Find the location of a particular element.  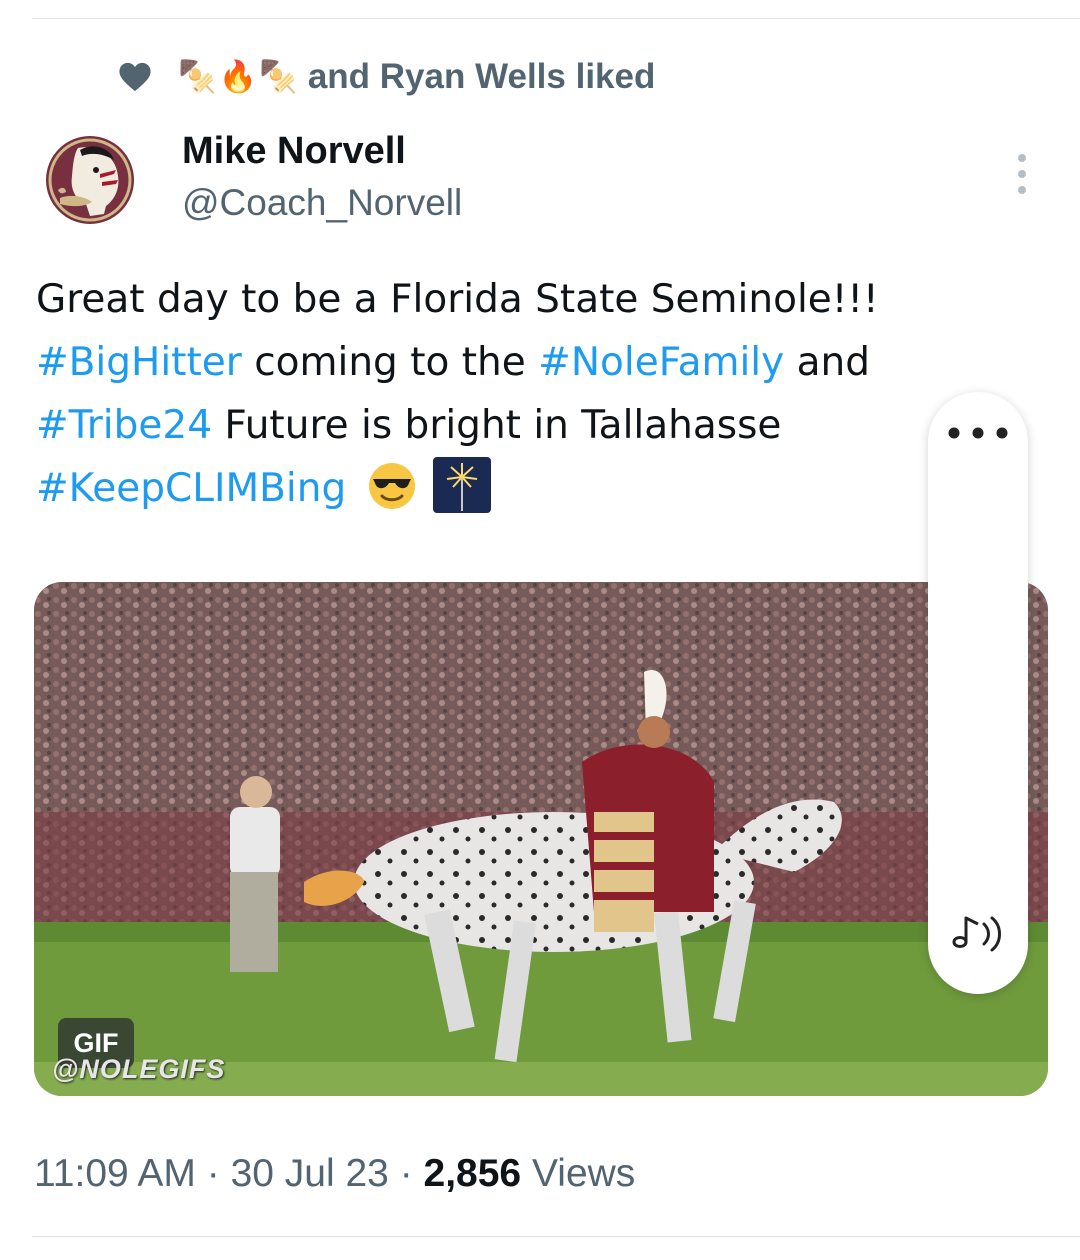

audio-sound-icon is located at coordinates (978, 933).